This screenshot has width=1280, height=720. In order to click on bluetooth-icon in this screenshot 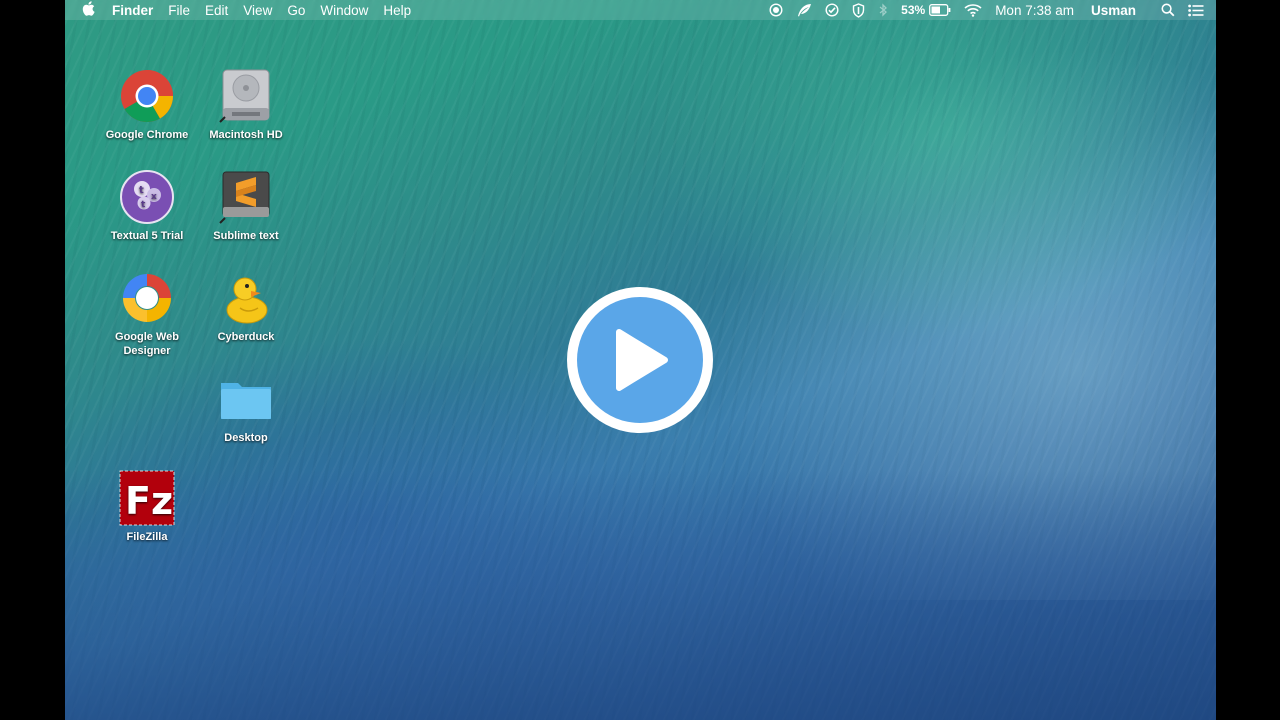, I will do `click(883, 10)`.